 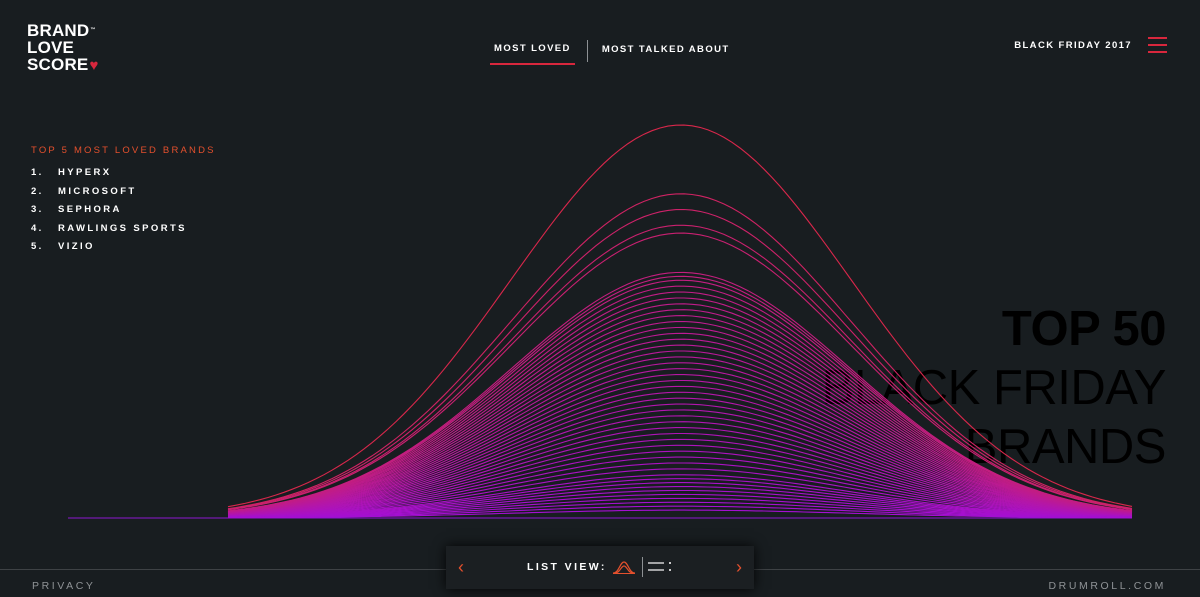 What do you see at coordinates (567, 567) in the screenshot?
I see `list-view-label: LIST VIEW:` at bounding box center [567, 567].